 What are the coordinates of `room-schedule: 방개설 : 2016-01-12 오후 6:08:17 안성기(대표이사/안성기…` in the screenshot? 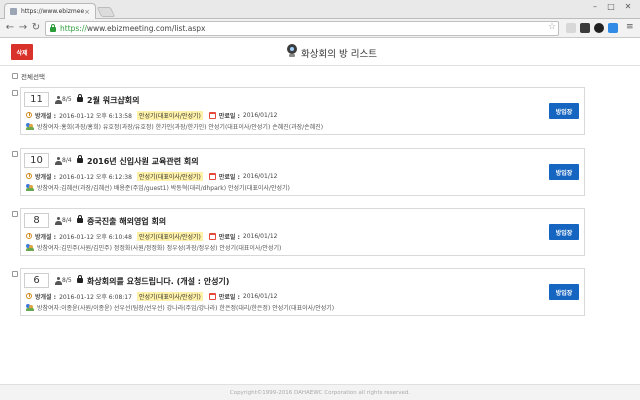 It's located at (151, 296).